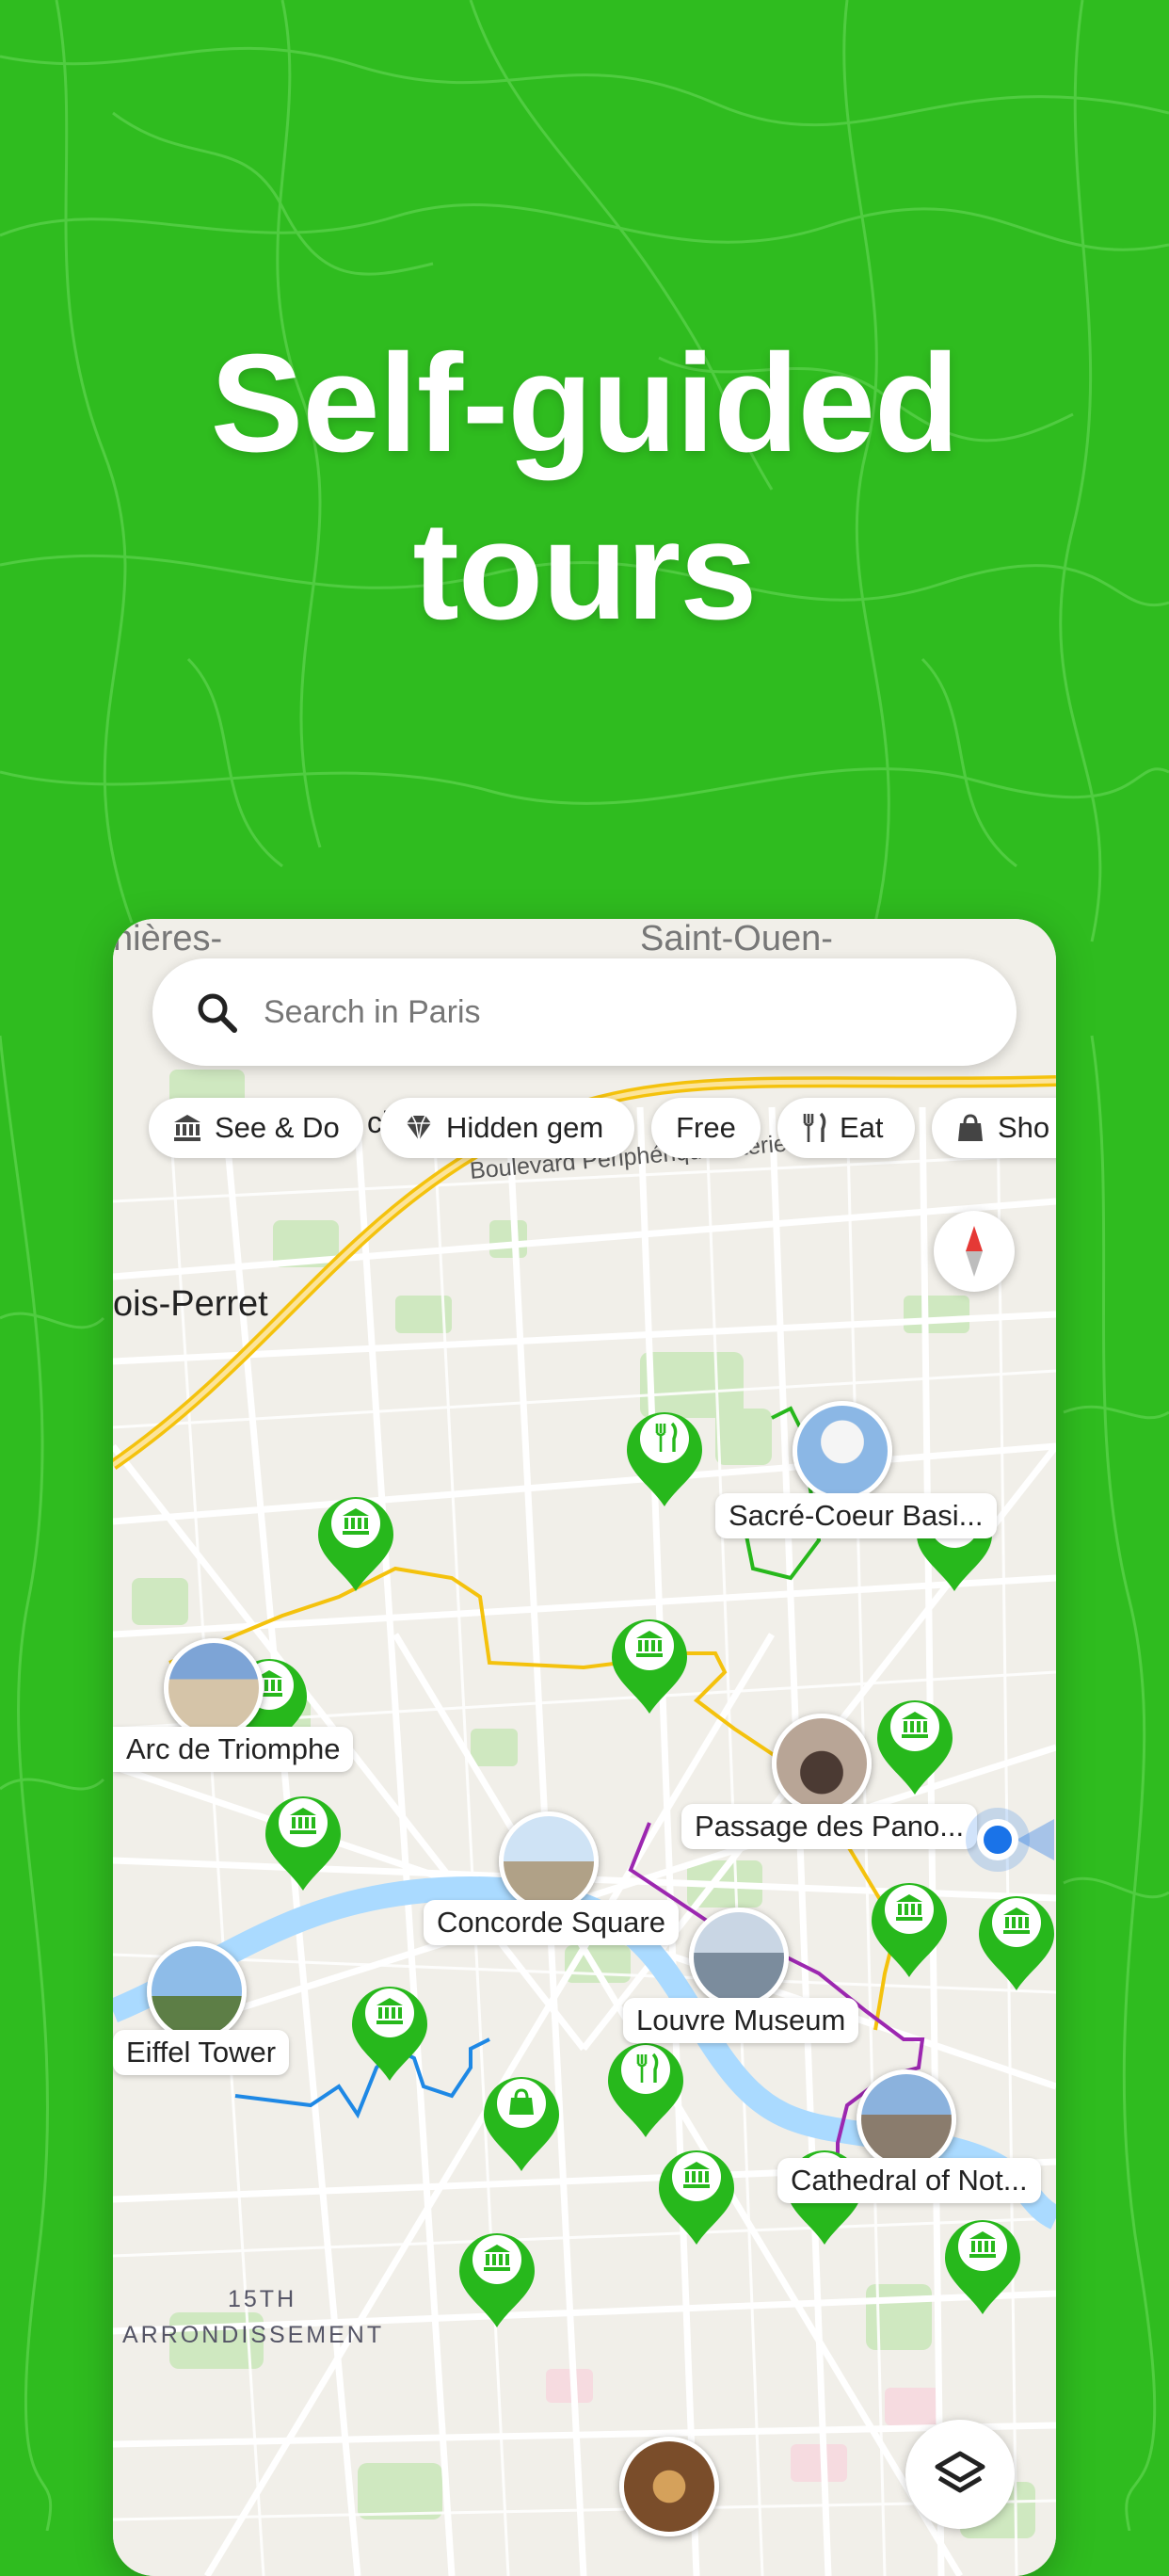 The height and width of the screenshot is (2576, 1169). What do you see at coordinates (217, 1013) in the screenshot?
I see `search-icon` at bounding box center [217, 1013].